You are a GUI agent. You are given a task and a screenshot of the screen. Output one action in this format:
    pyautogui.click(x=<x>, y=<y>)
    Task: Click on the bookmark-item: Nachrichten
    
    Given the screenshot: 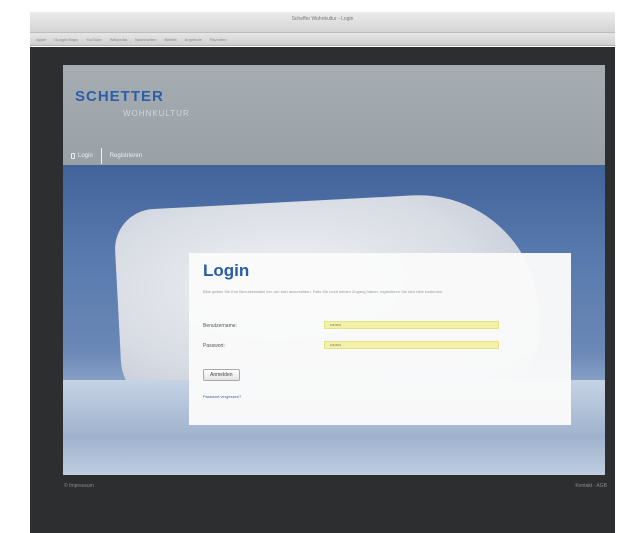 What is the action you would take?
    pyautogui.click(x=145, y=39)
    